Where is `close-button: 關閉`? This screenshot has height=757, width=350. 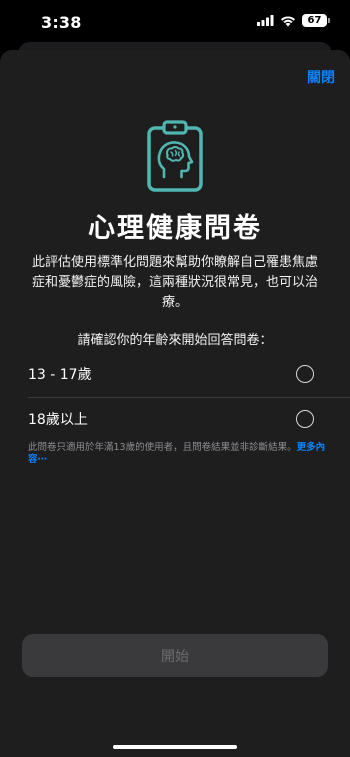
close-button: 關閉 is located at coordinates (321, 77).